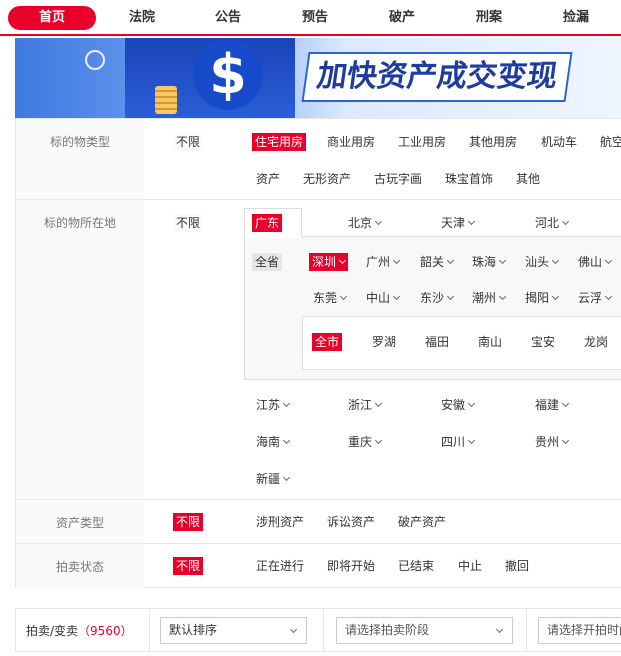 The width and height of the screenshot is (621, 656). I want to click on district-longgang: 龙岗, so click(596, 342).